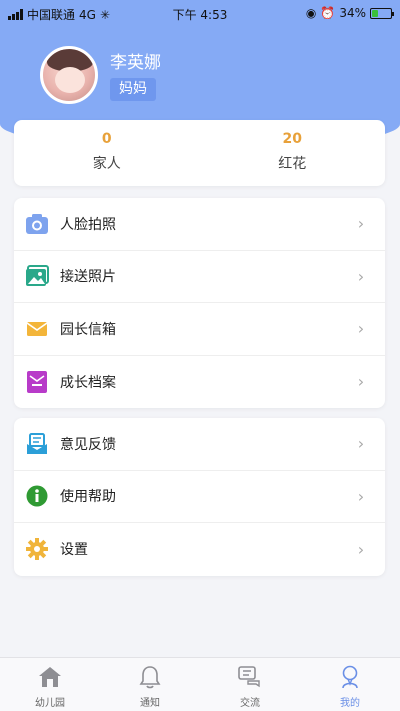  I want to click on menu-item-face-photo: 人脸拍照 ›, so click(199, 224).